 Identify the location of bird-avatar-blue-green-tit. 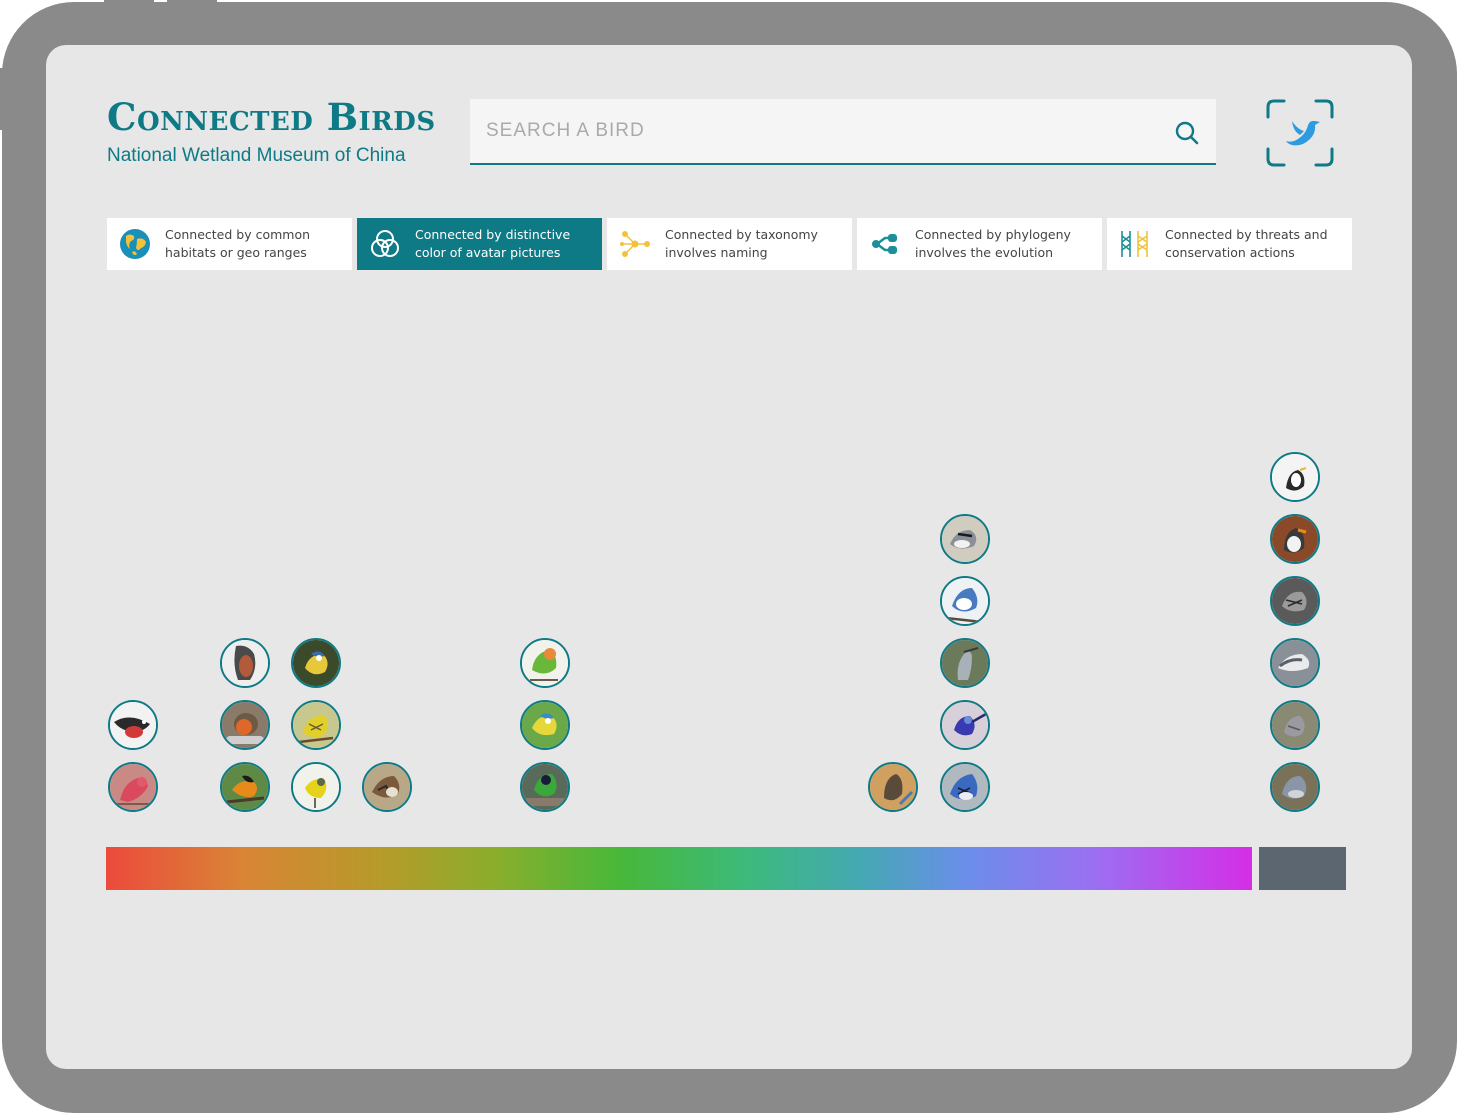
(545, 725).